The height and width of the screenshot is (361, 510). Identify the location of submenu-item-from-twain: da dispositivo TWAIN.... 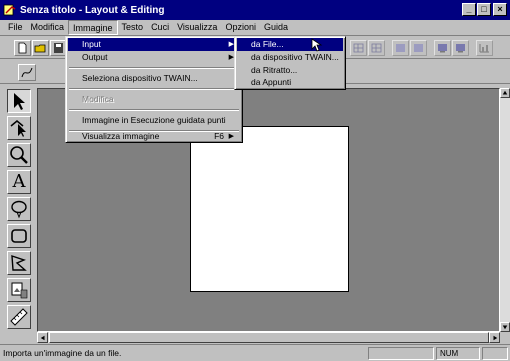
(290, 57).